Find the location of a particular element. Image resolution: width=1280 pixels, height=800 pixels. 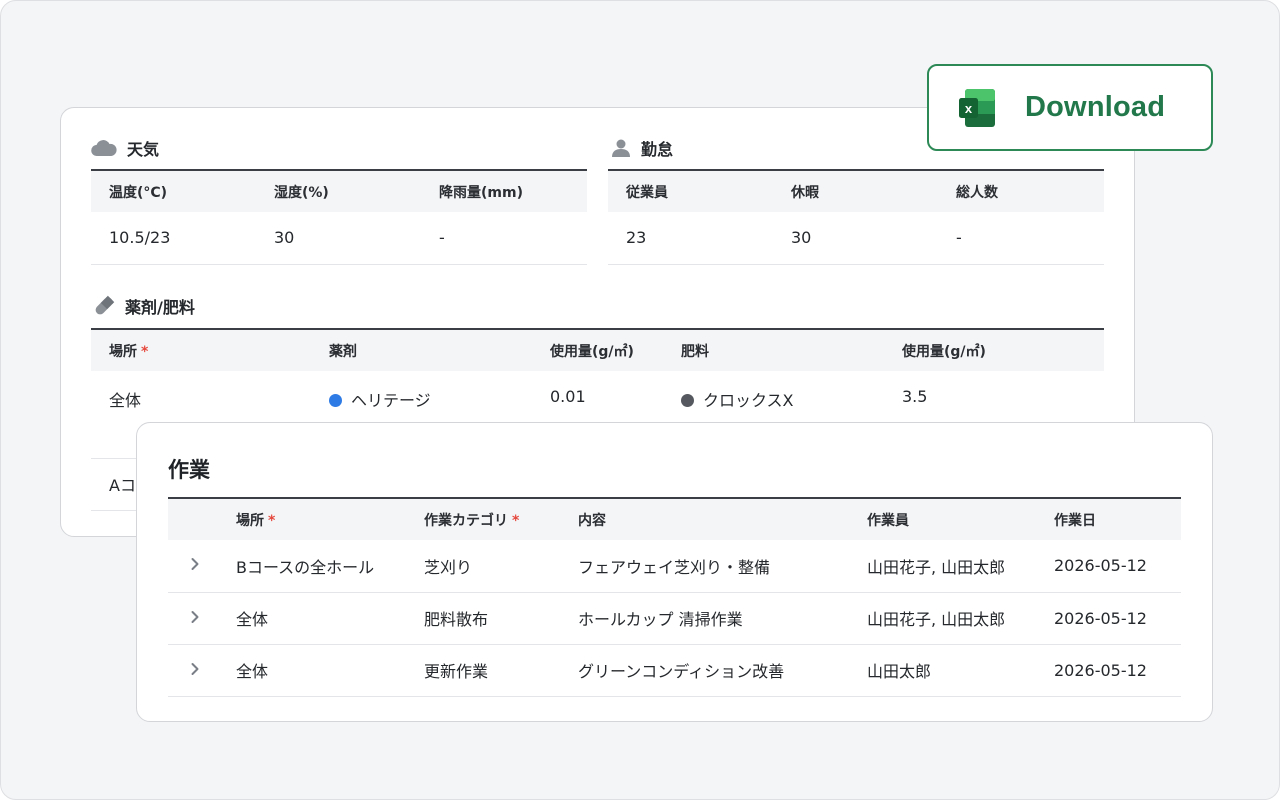

content-cell: ホールカップ 清掃作業 is located at coordinates (704, 618).